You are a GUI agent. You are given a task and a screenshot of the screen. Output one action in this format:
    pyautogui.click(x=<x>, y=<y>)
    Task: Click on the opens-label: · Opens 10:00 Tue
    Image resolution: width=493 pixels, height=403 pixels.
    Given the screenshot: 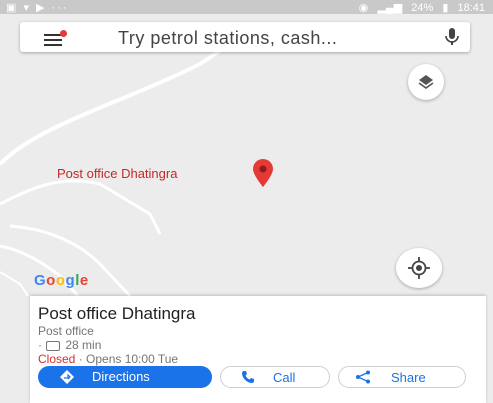 What is the action you would take?
    pyautogui.click(x=127, y=359)
    